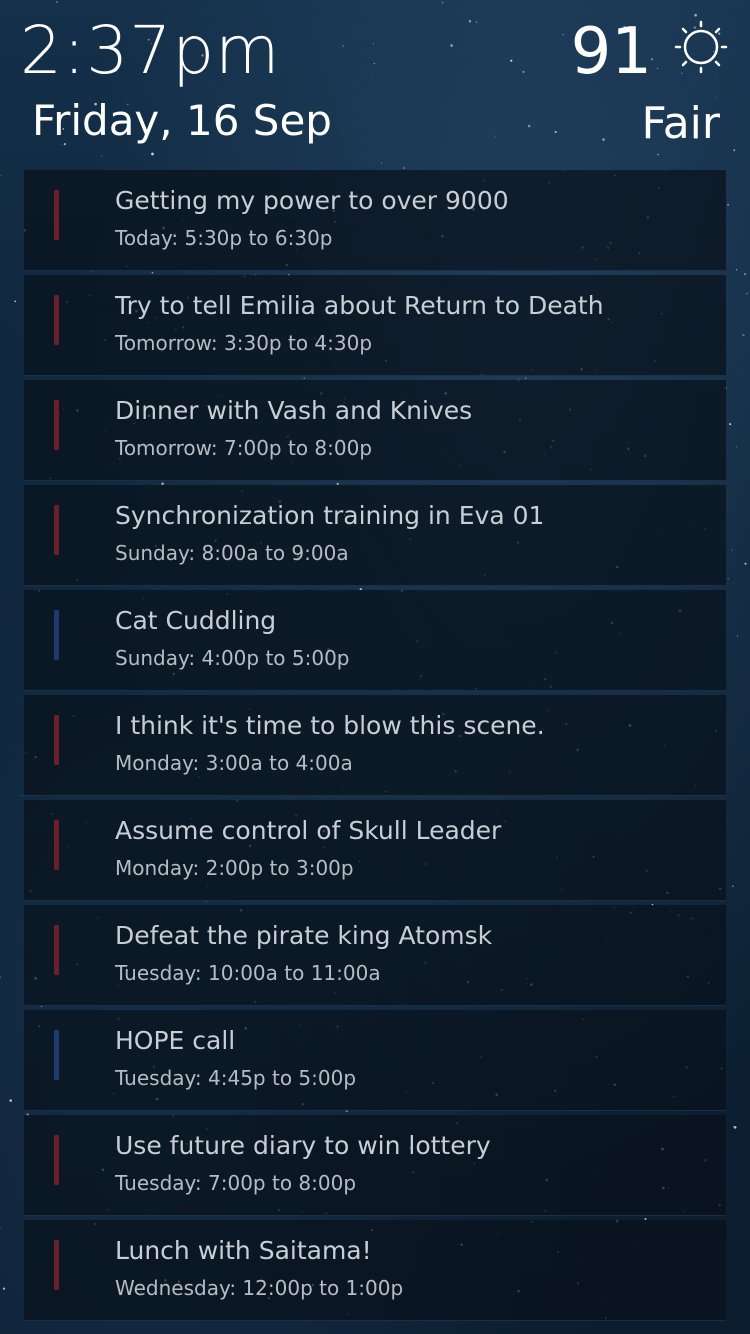 The height and width of the screenshot is (1334, 750). I want to click on event-title: I think it's time to blow this scene., so click(330, 725).